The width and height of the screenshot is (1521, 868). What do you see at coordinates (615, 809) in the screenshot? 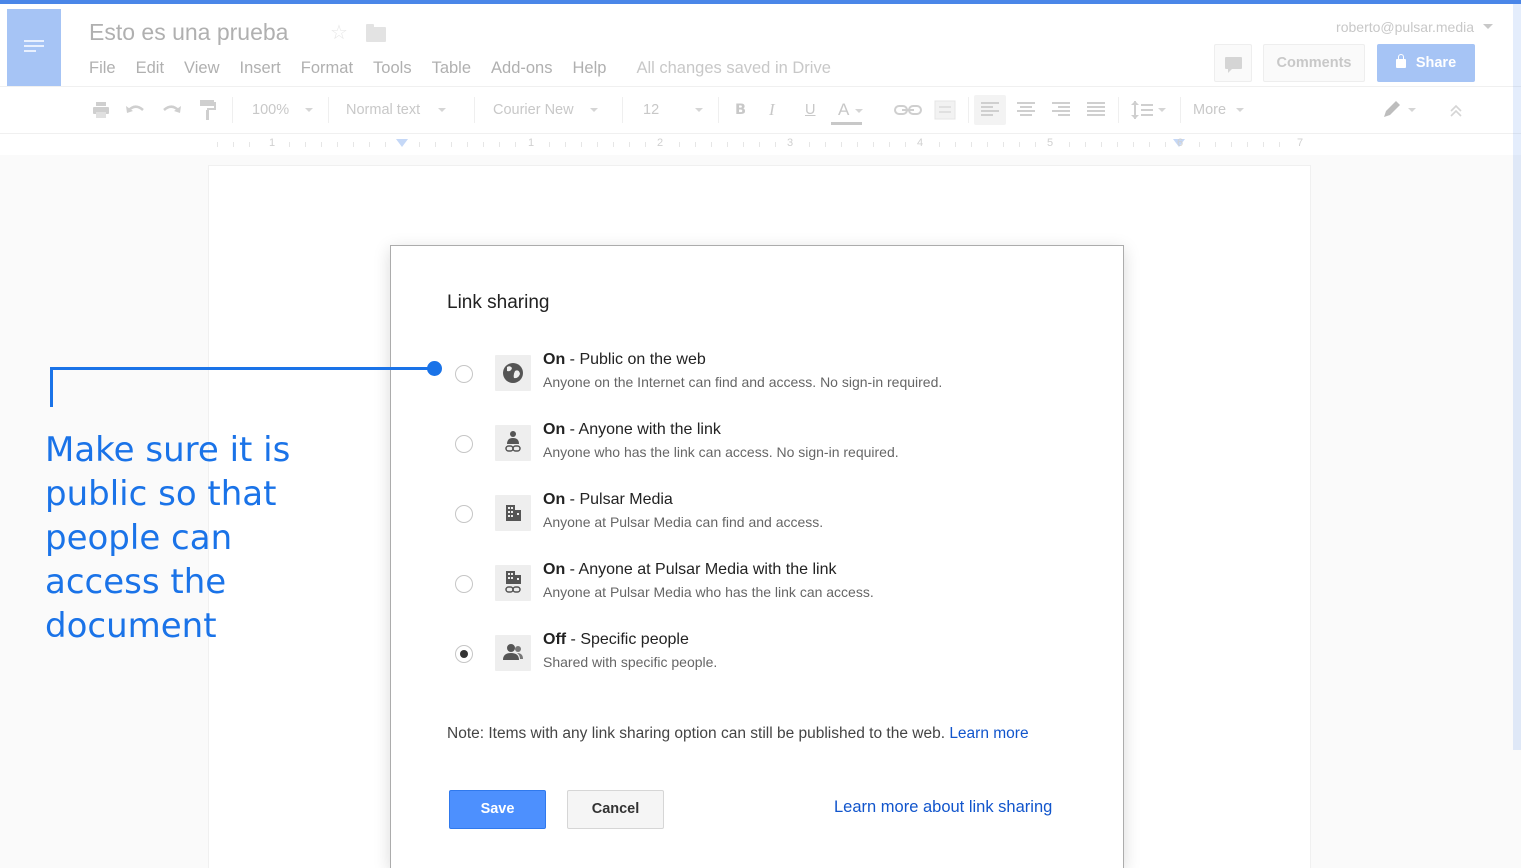
I see `cancel-button: Cancel` at bounding box center [615, 809].